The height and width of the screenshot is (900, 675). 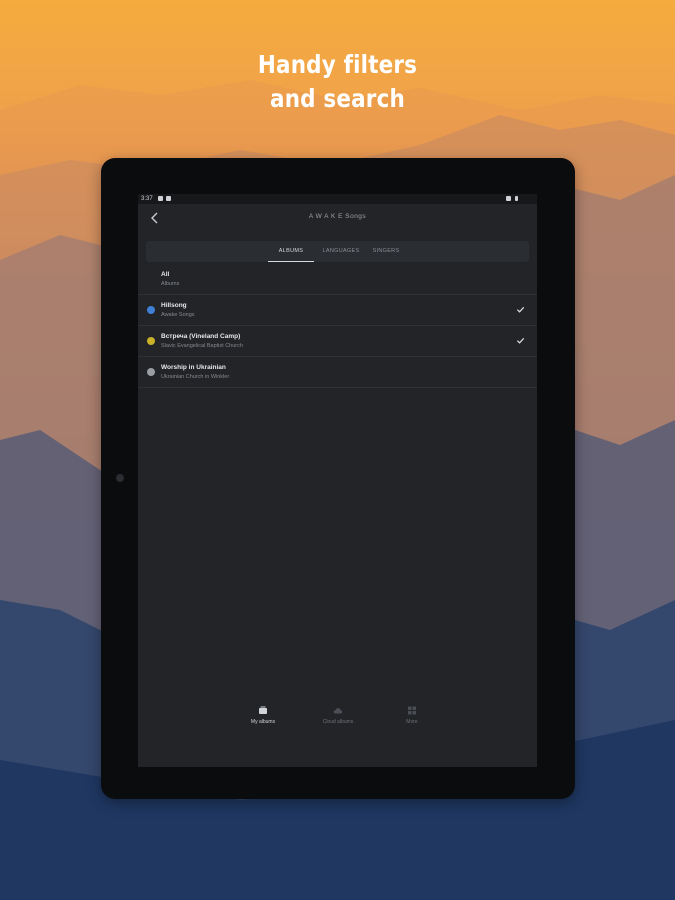 I want to click on church-logo-icon, so click(x=151, y=372).